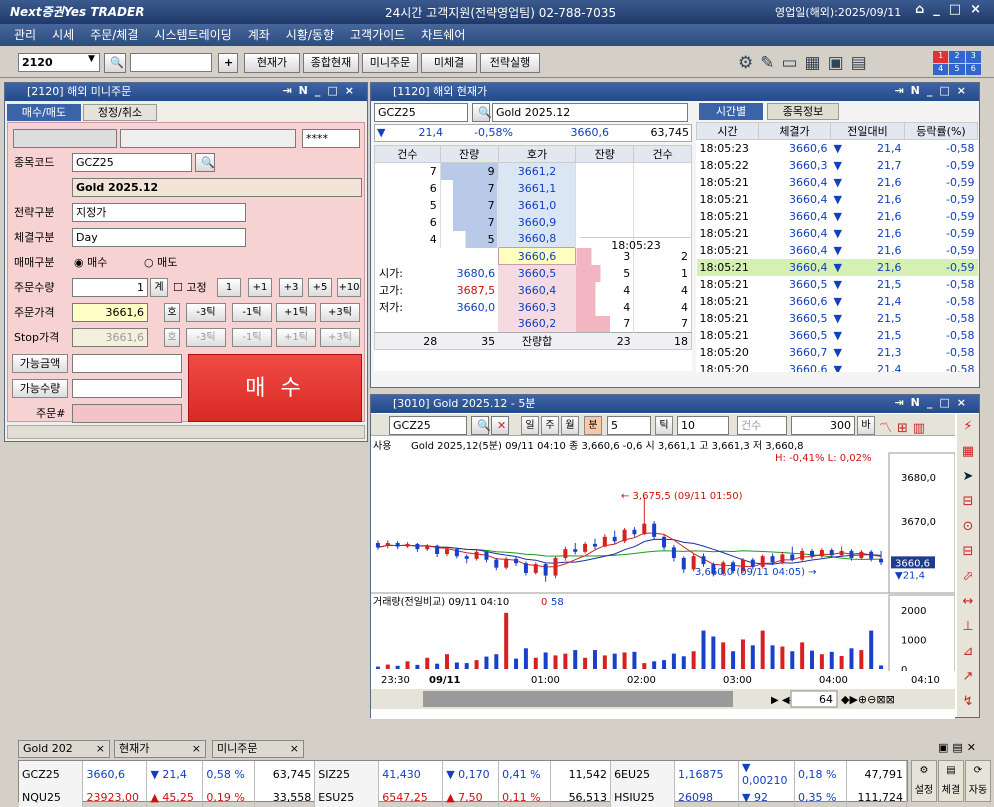  What do you see at coordinates (44, 112) in the screenshot?
I see `tab-buy-sell: 매수/매도` at bounding box center [44, 112].